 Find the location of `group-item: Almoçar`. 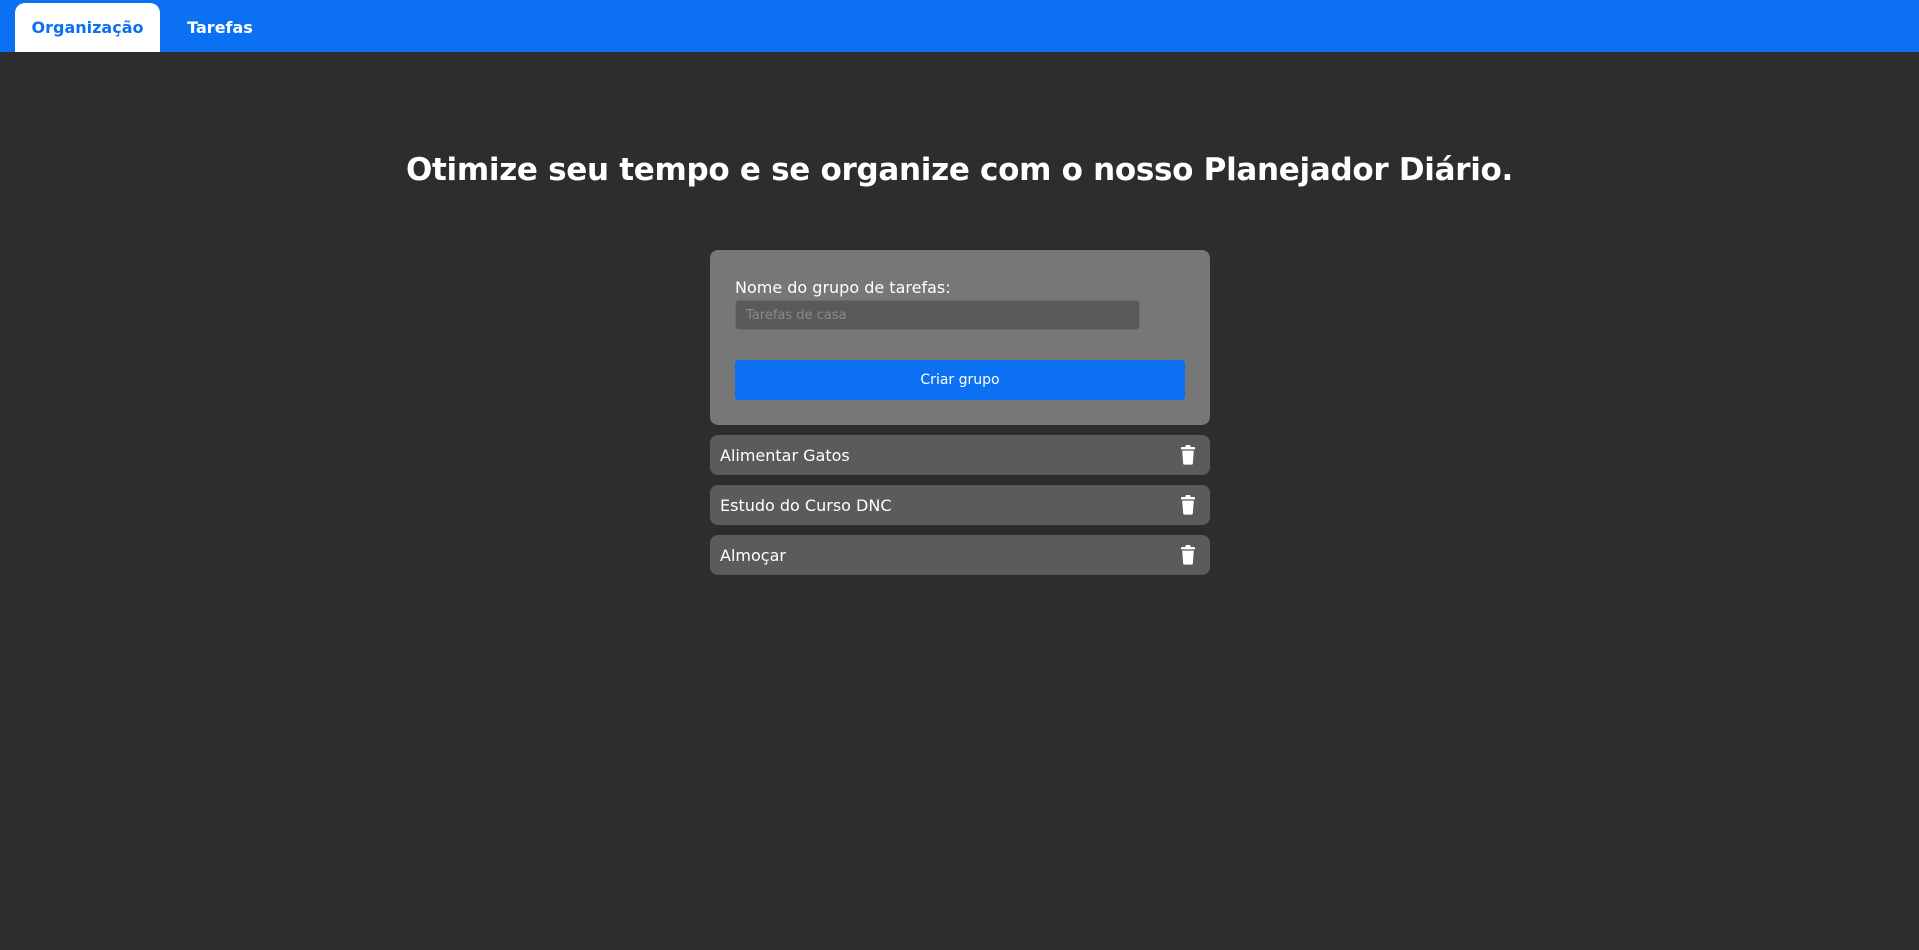

group-item: Almoçar is located at coordinates (960, 555).